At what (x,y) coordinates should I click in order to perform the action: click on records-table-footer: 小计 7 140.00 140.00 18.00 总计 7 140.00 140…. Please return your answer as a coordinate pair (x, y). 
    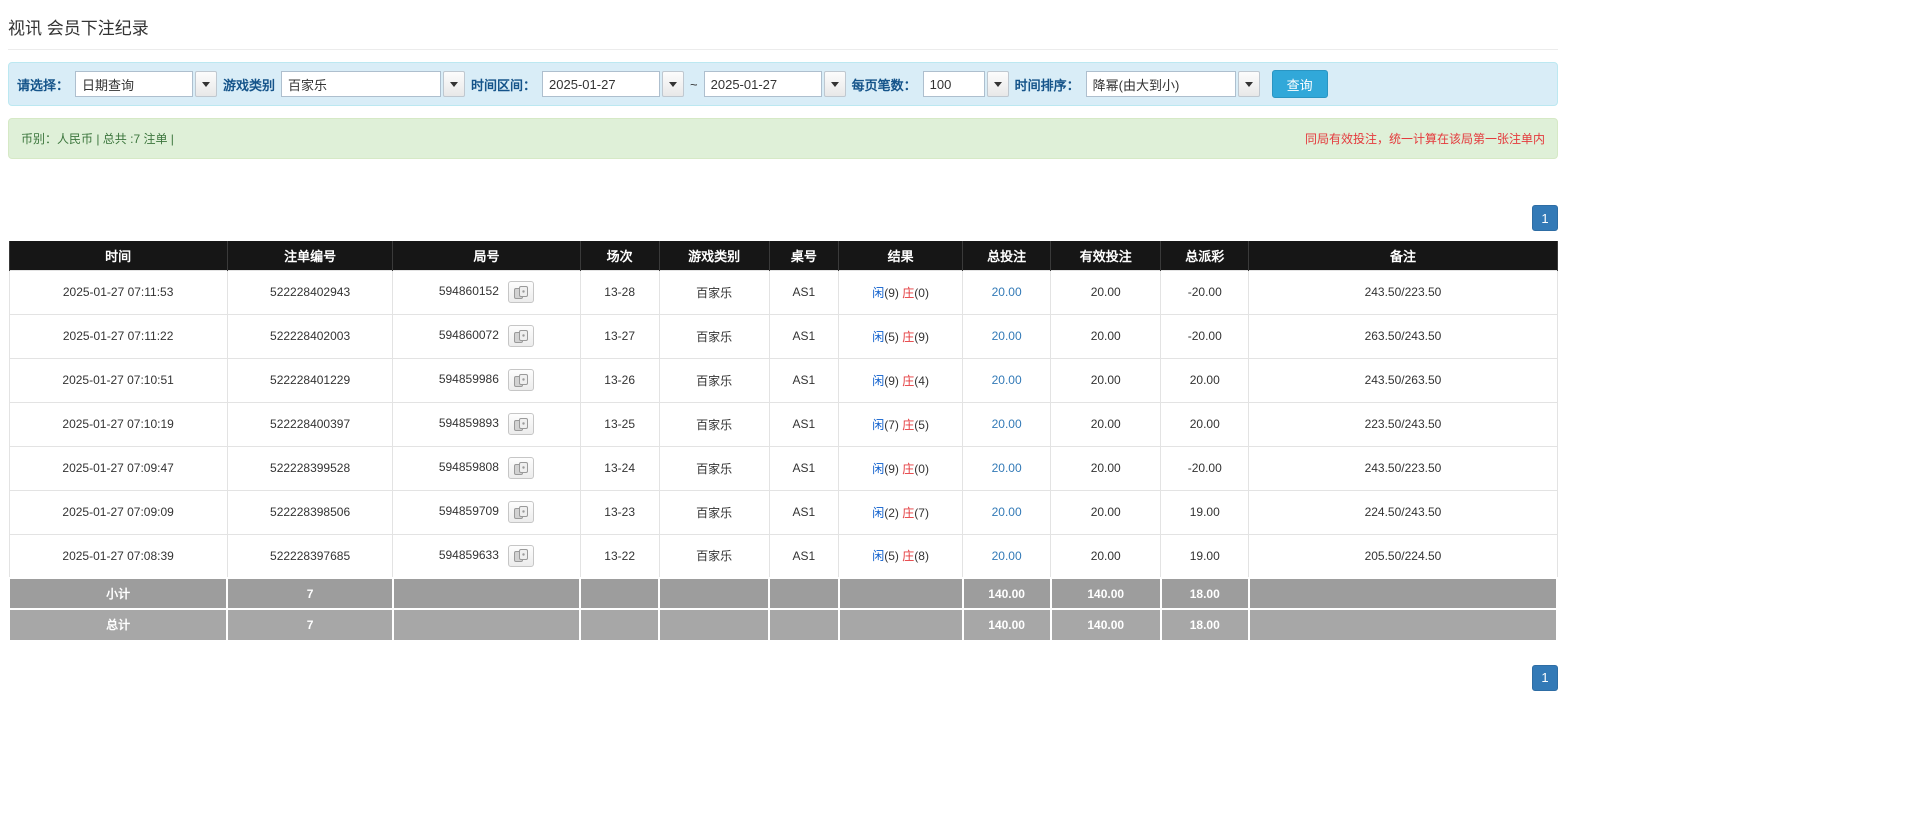
    Looking at the image, I should click on (783, 609).